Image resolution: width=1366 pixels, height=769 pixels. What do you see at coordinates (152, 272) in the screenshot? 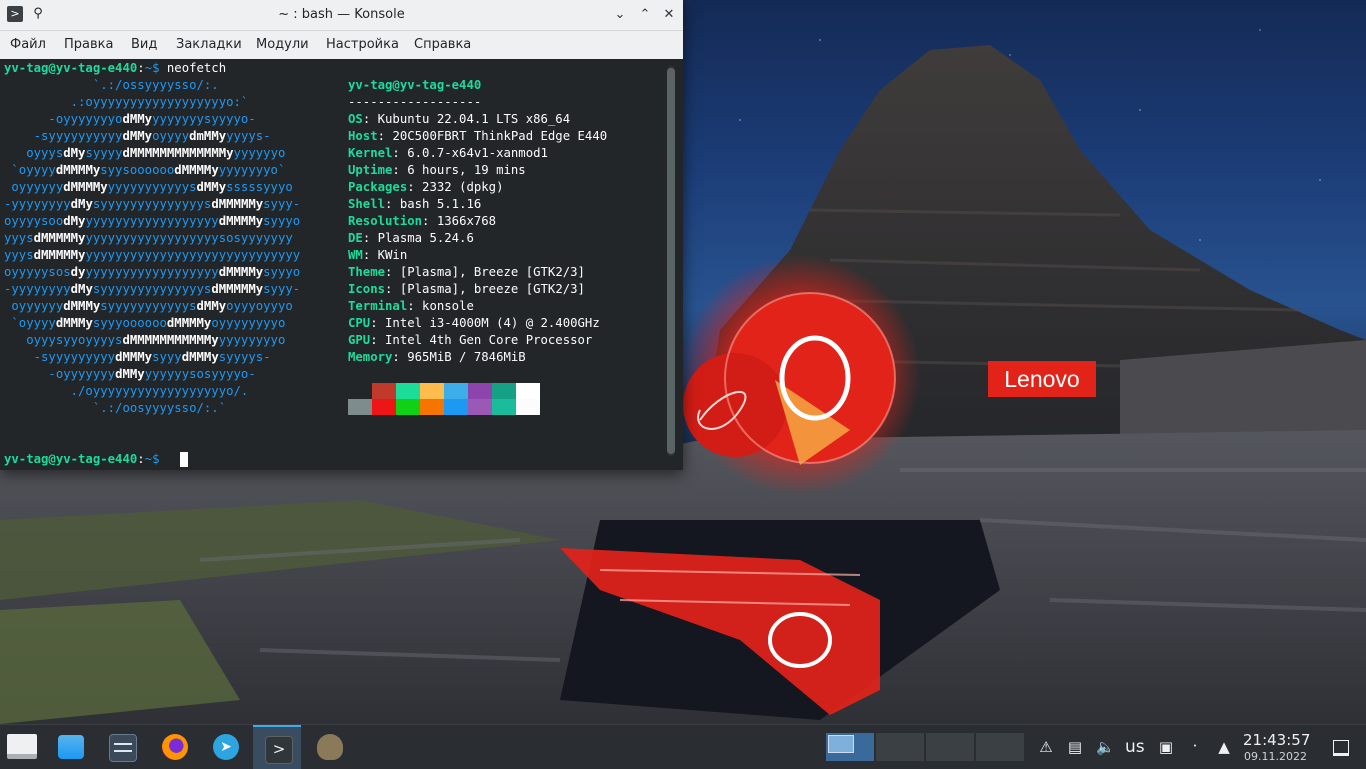
I see `ascii-art-line: oyyyyysosdyyyyyyyyyyyyyyyyyyydMMMMysyyyo` at bounding box center [152, 272].